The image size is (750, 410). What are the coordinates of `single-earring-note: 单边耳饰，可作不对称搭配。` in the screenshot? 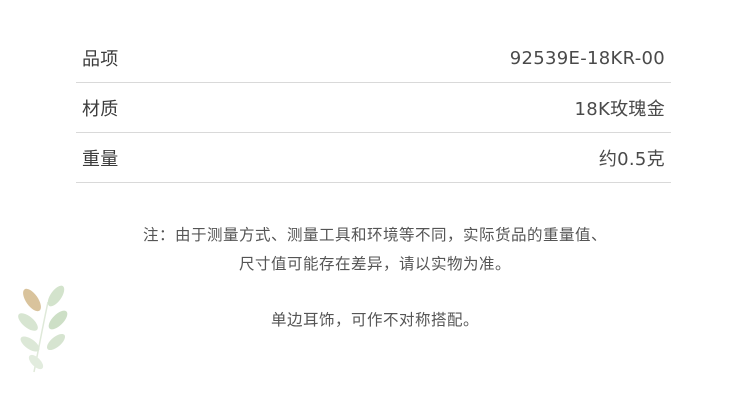 It's located at (374, 320).